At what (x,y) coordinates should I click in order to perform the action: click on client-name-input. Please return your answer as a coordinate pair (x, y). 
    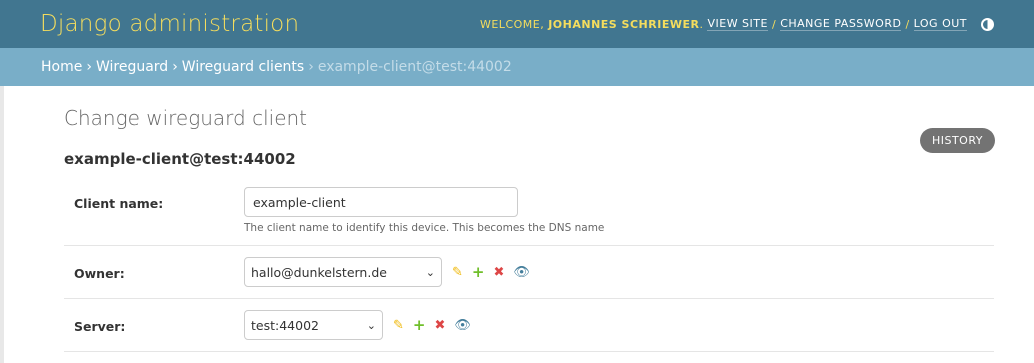
    Looking at the image, I should click on (381, 202).